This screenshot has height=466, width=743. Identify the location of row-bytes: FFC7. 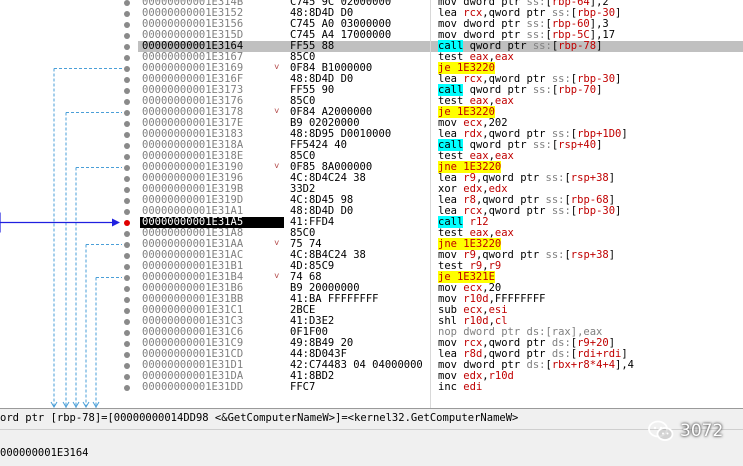
(303, 387).